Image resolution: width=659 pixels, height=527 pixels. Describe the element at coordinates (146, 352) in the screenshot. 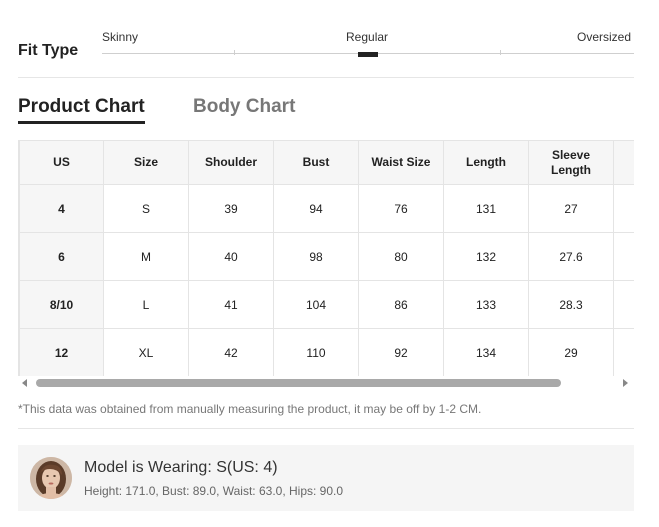

I see `table-cell: XL` at that location.